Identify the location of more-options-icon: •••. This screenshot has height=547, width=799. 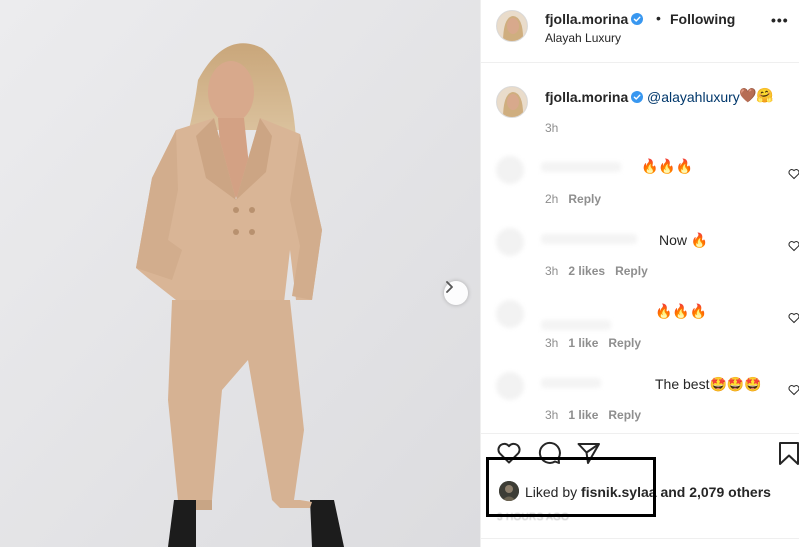
(780, 20).